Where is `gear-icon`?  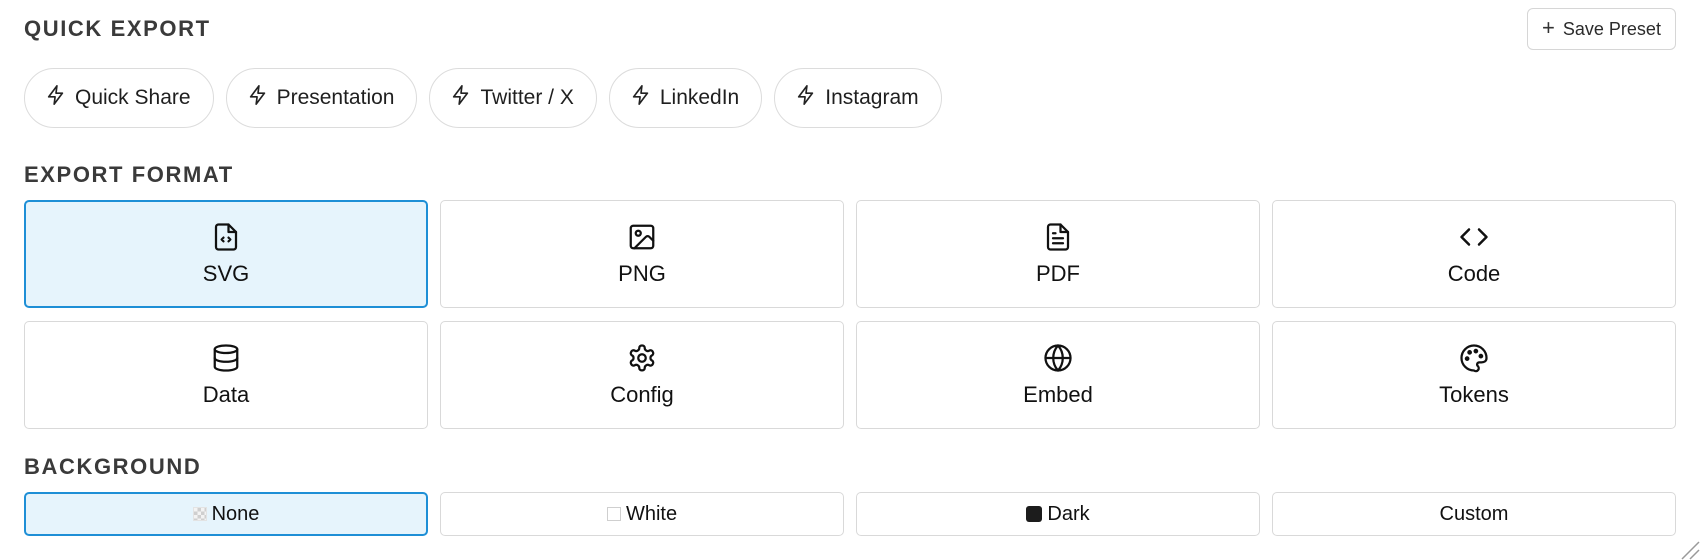
gear-icon is located at coordinates (642, 360).